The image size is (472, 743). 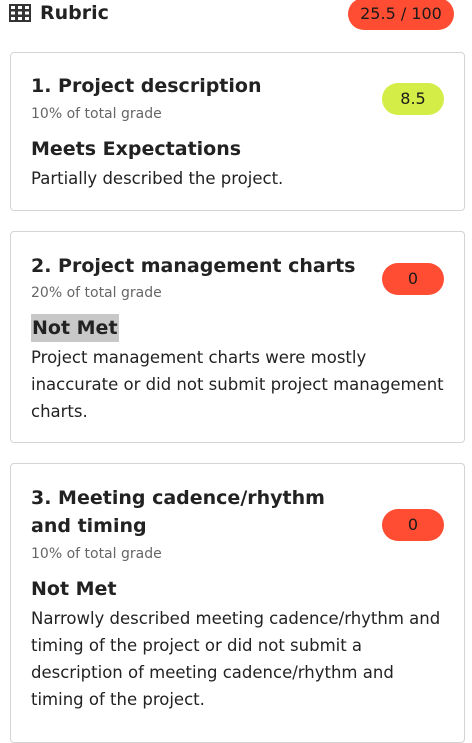 I want to click on grid-icon, so click(x=20, y=13).